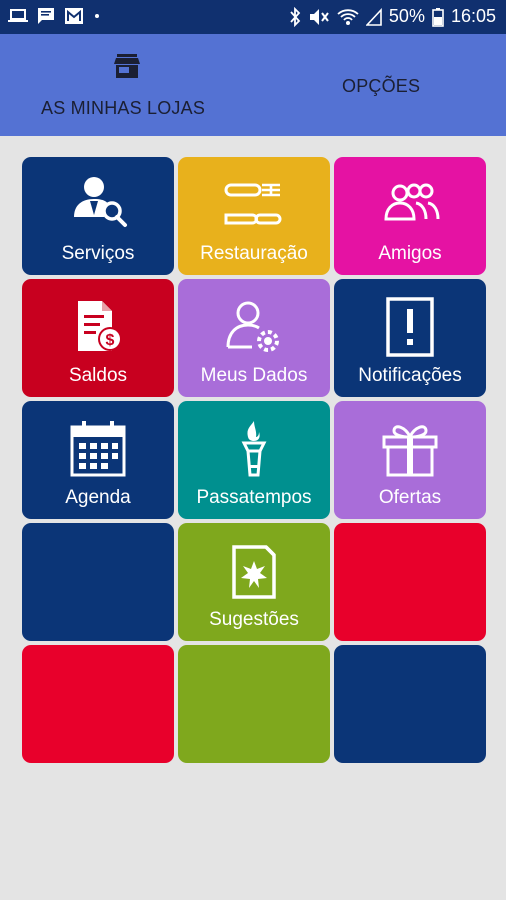 This screenshot has width=506, height=900. Describe the element at coordinates (127, 66) in the screenshot. I see `store-icon` at that location.